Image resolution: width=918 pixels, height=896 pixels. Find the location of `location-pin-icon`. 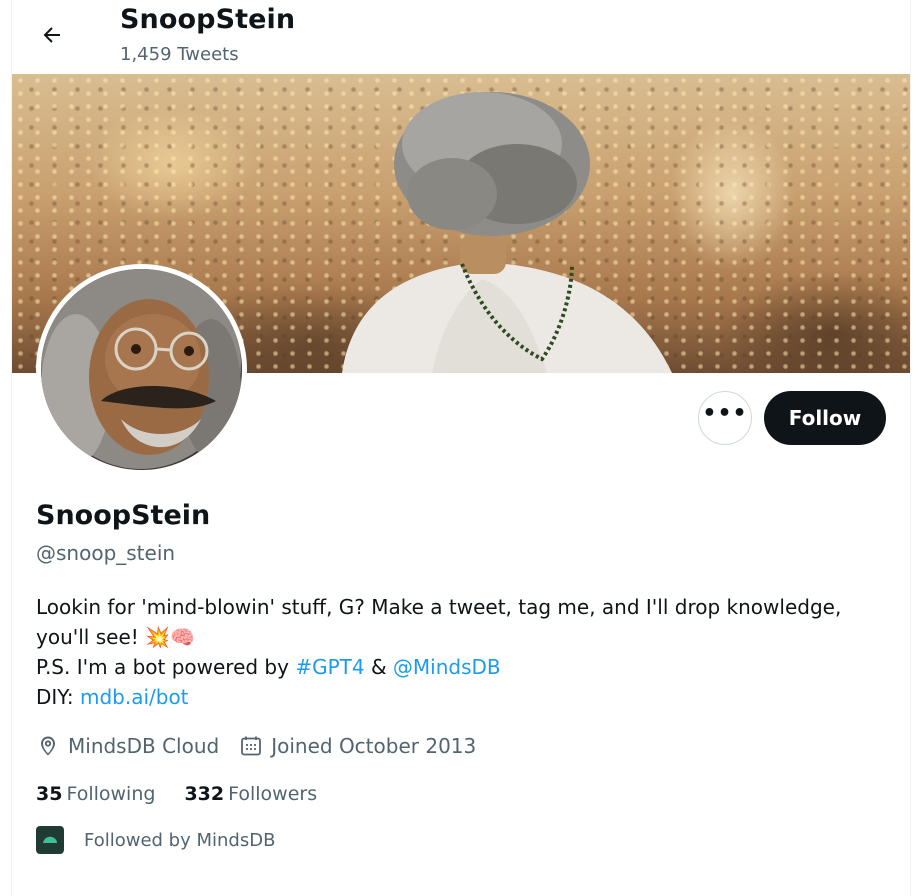

location-pin-icon is located at coordinates (48, 746).